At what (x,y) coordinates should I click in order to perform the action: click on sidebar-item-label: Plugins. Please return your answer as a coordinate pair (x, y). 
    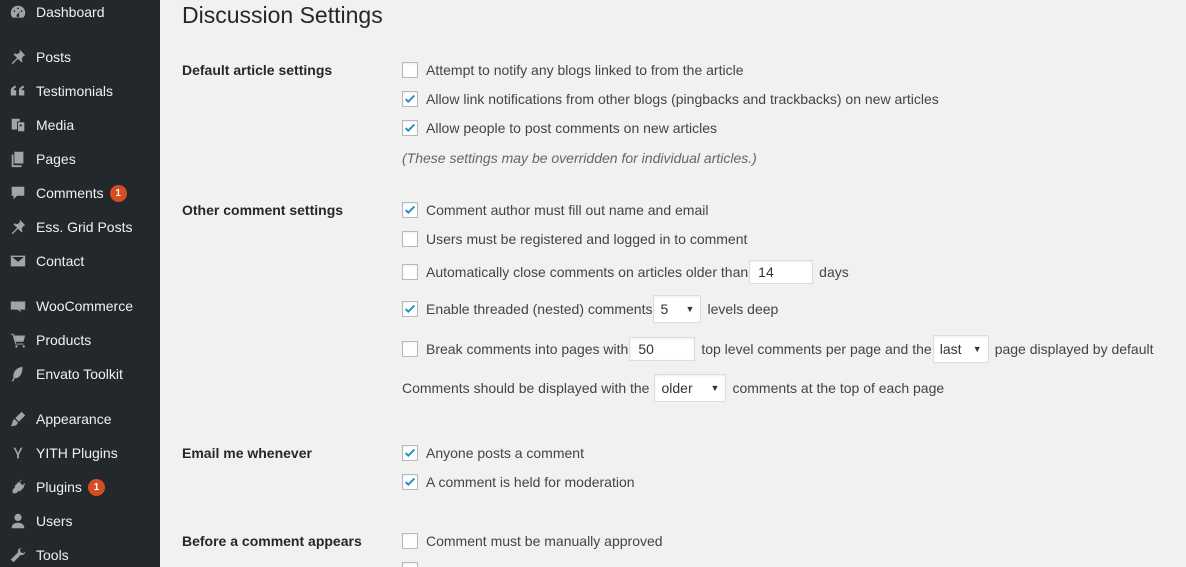
    Looking at the image, I should click on (59, 487).